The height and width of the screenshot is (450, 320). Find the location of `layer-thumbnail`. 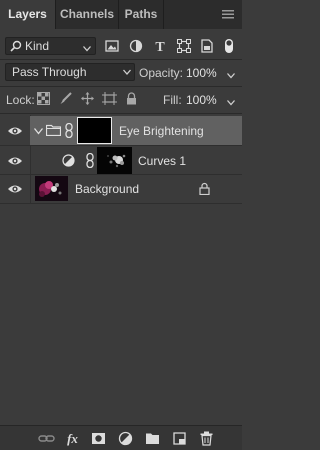

layer-thumbnail is located at coordinates (51, 188).